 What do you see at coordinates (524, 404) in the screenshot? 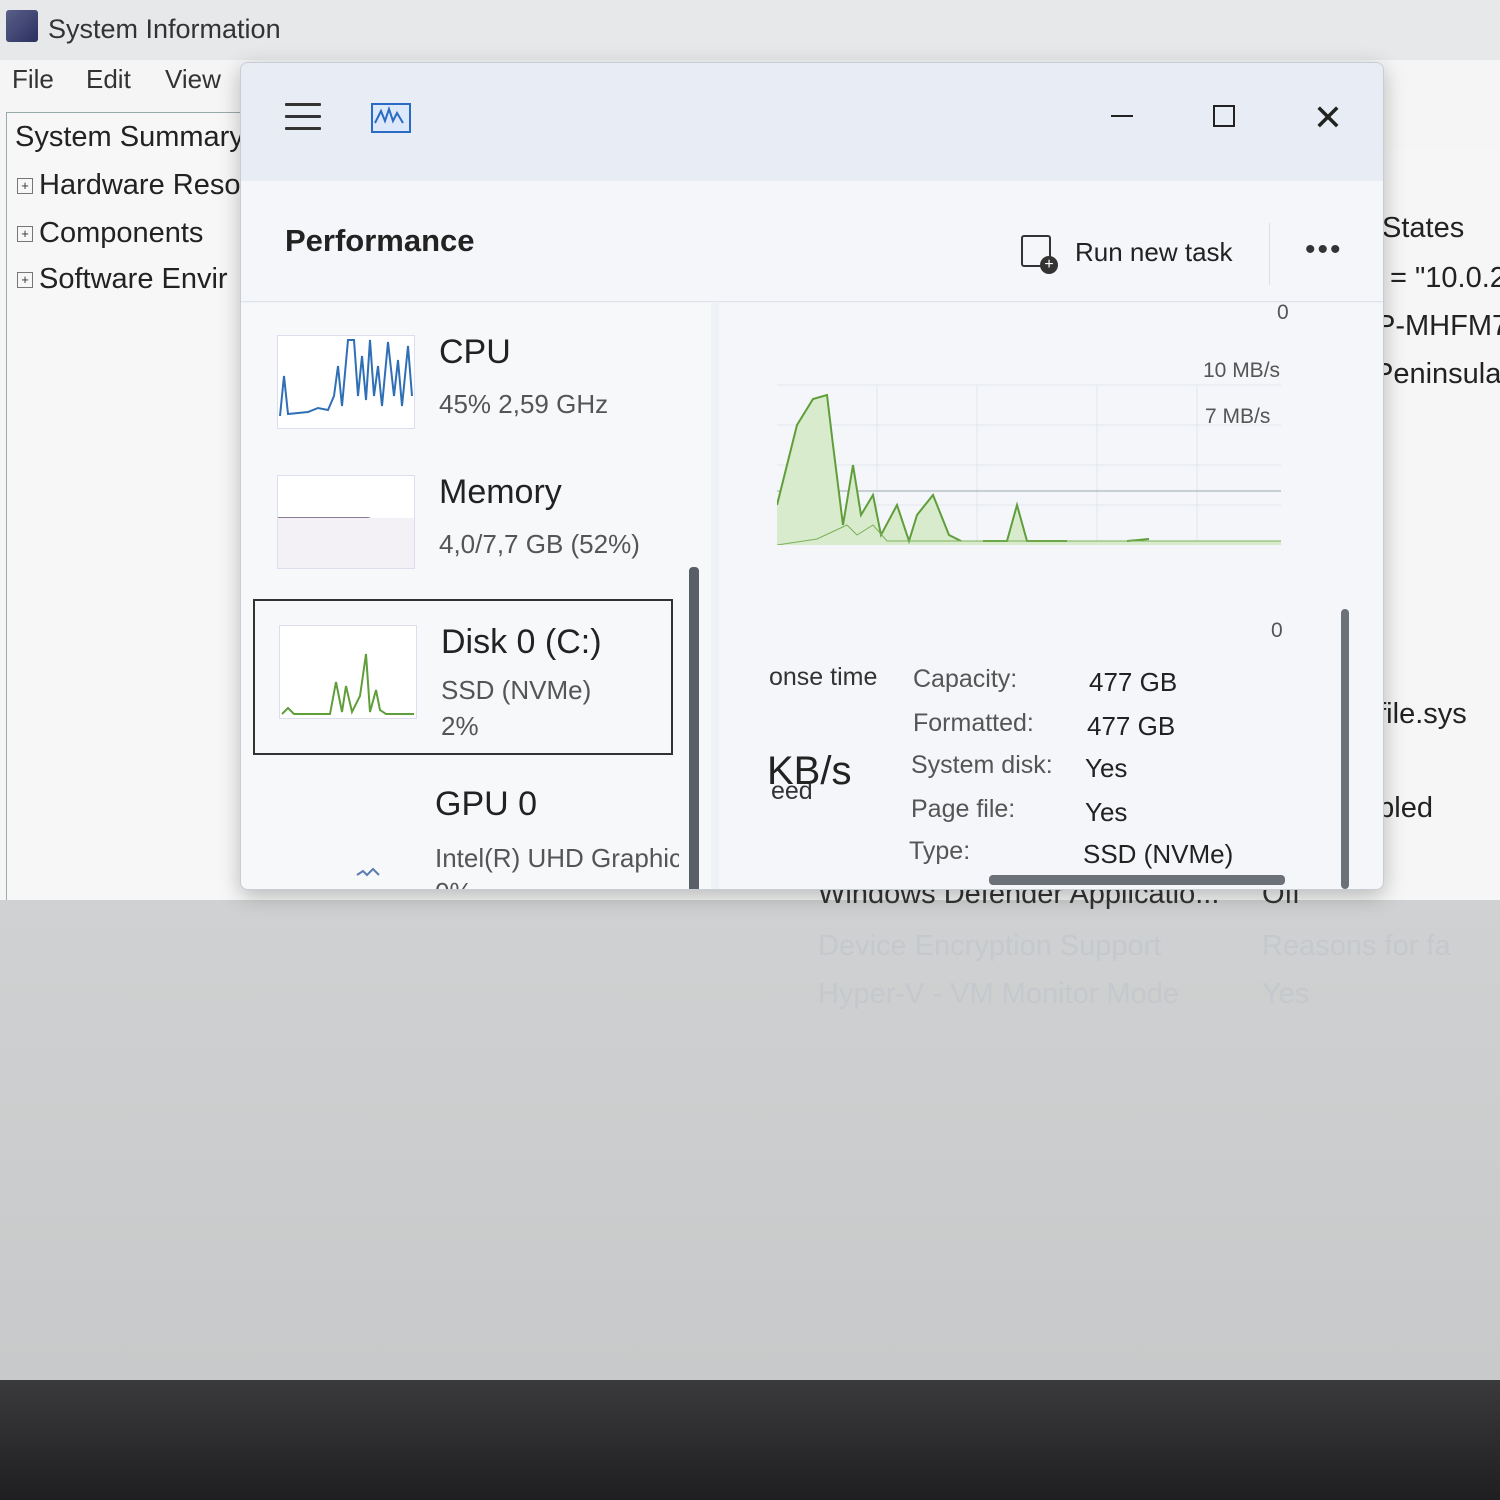
I see `device-detail: 45% 2,59 GHz` at bounding box center [524, 404].